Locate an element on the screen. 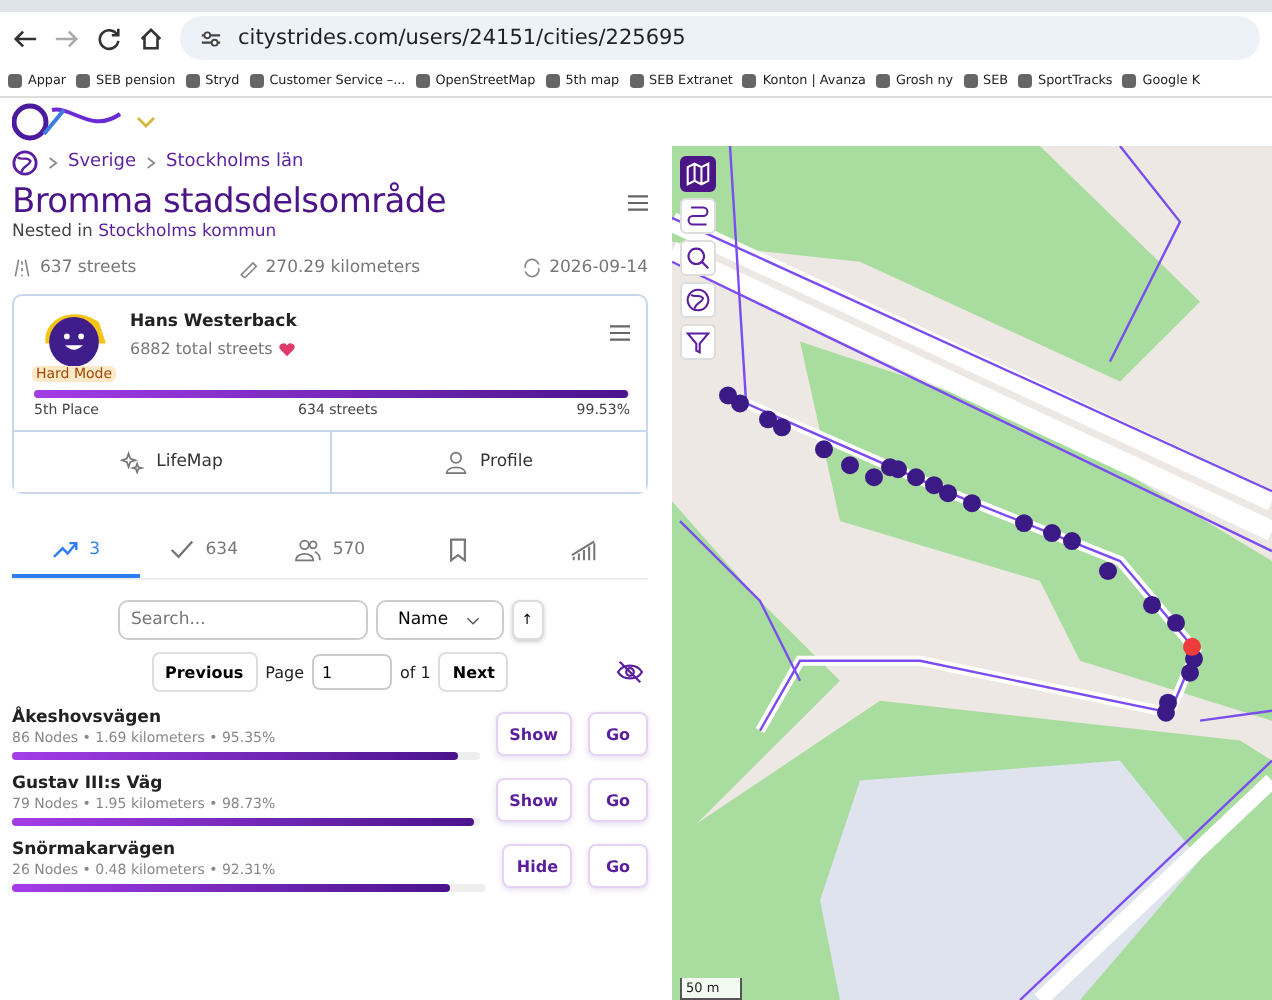 The image size is (1272, 1000). street-name: Gustav III:s Väg is located at coordinates (88, 784).